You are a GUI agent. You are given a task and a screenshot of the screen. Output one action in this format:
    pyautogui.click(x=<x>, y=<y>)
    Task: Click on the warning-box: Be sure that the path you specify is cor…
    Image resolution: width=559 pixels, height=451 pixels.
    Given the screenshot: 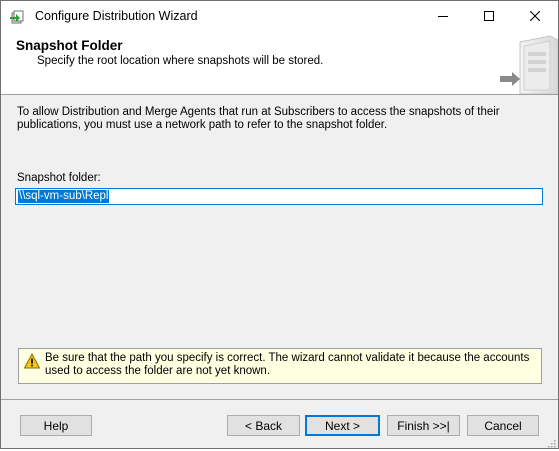 What is the action you would take?
    pyautogui.click(x=280, y=366)
    